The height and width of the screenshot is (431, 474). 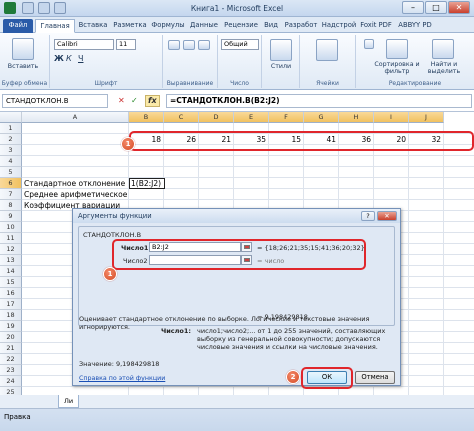 I want to click on tab-review: Рецензие, so click(x=241, y=26).